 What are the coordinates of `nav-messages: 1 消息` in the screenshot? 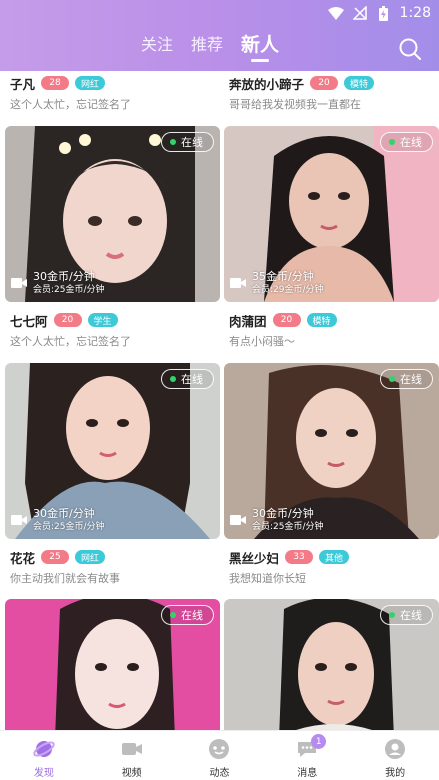 It's located at (307, 755).